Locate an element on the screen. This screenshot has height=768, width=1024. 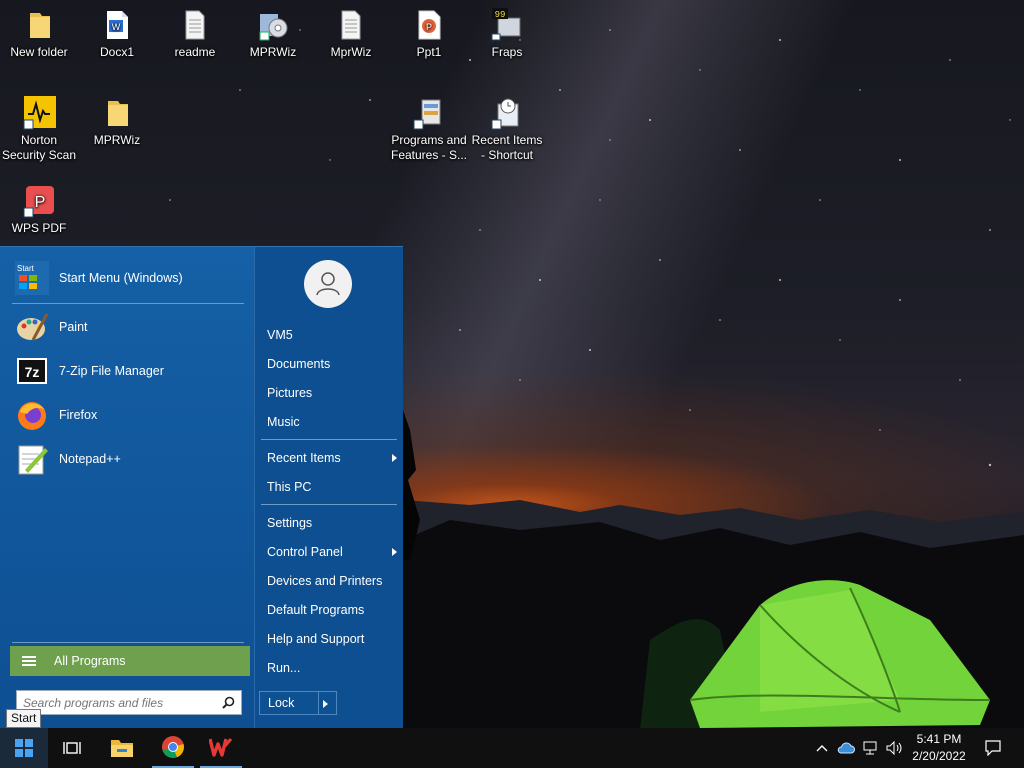
start-tooltip: Start is located at coordinates (24, 718).